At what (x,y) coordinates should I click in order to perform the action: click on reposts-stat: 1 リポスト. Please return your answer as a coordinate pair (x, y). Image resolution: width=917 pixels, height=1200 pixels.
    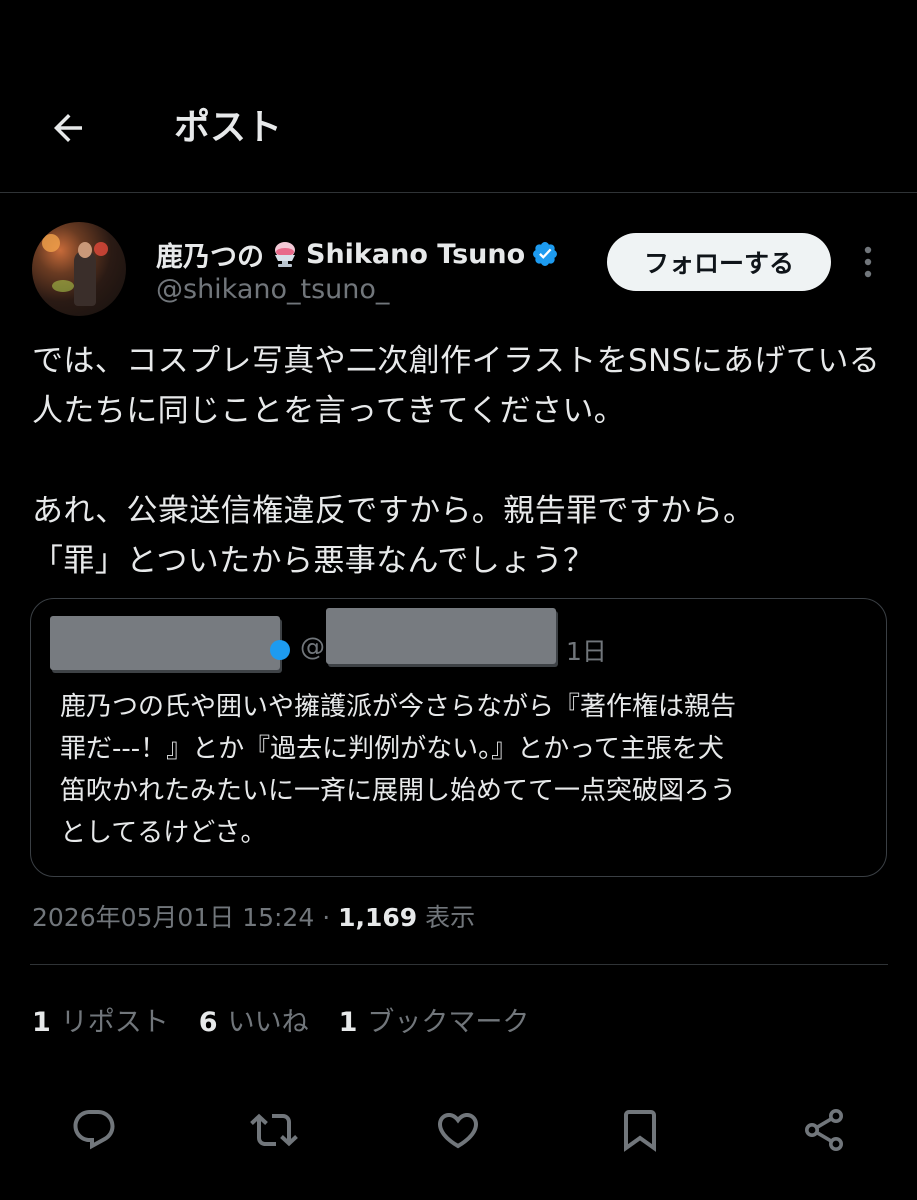
    Looking at the image, I should click on (100, 1019).